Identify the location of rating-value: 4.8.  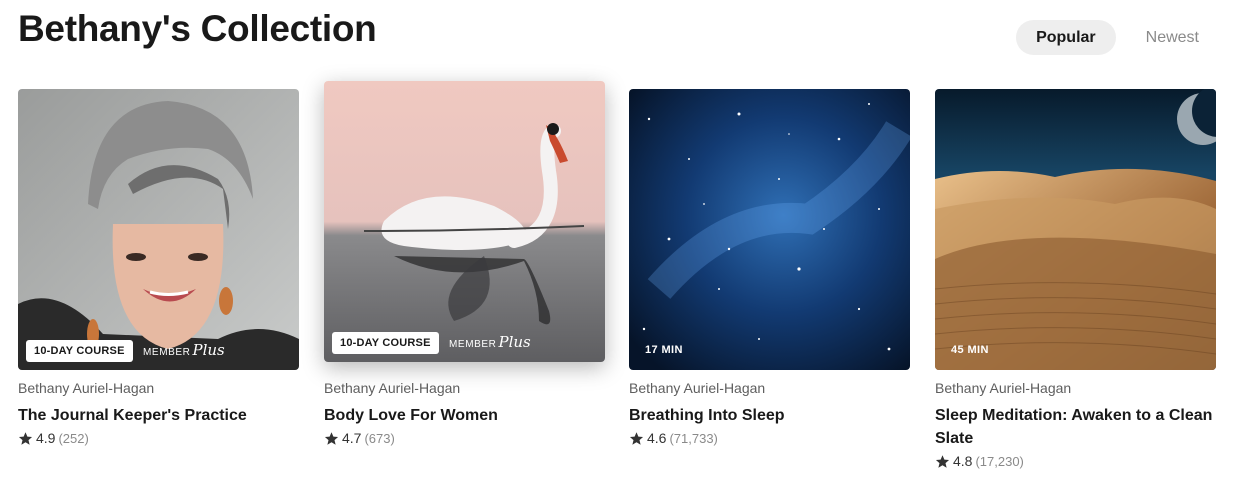
(963, 461).